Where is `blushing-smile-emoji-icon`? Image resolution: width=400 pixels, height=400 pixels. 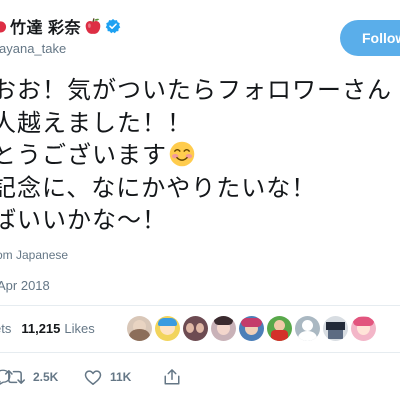 blushing-smile-emoji-icon is located at coordinates (182, 154).